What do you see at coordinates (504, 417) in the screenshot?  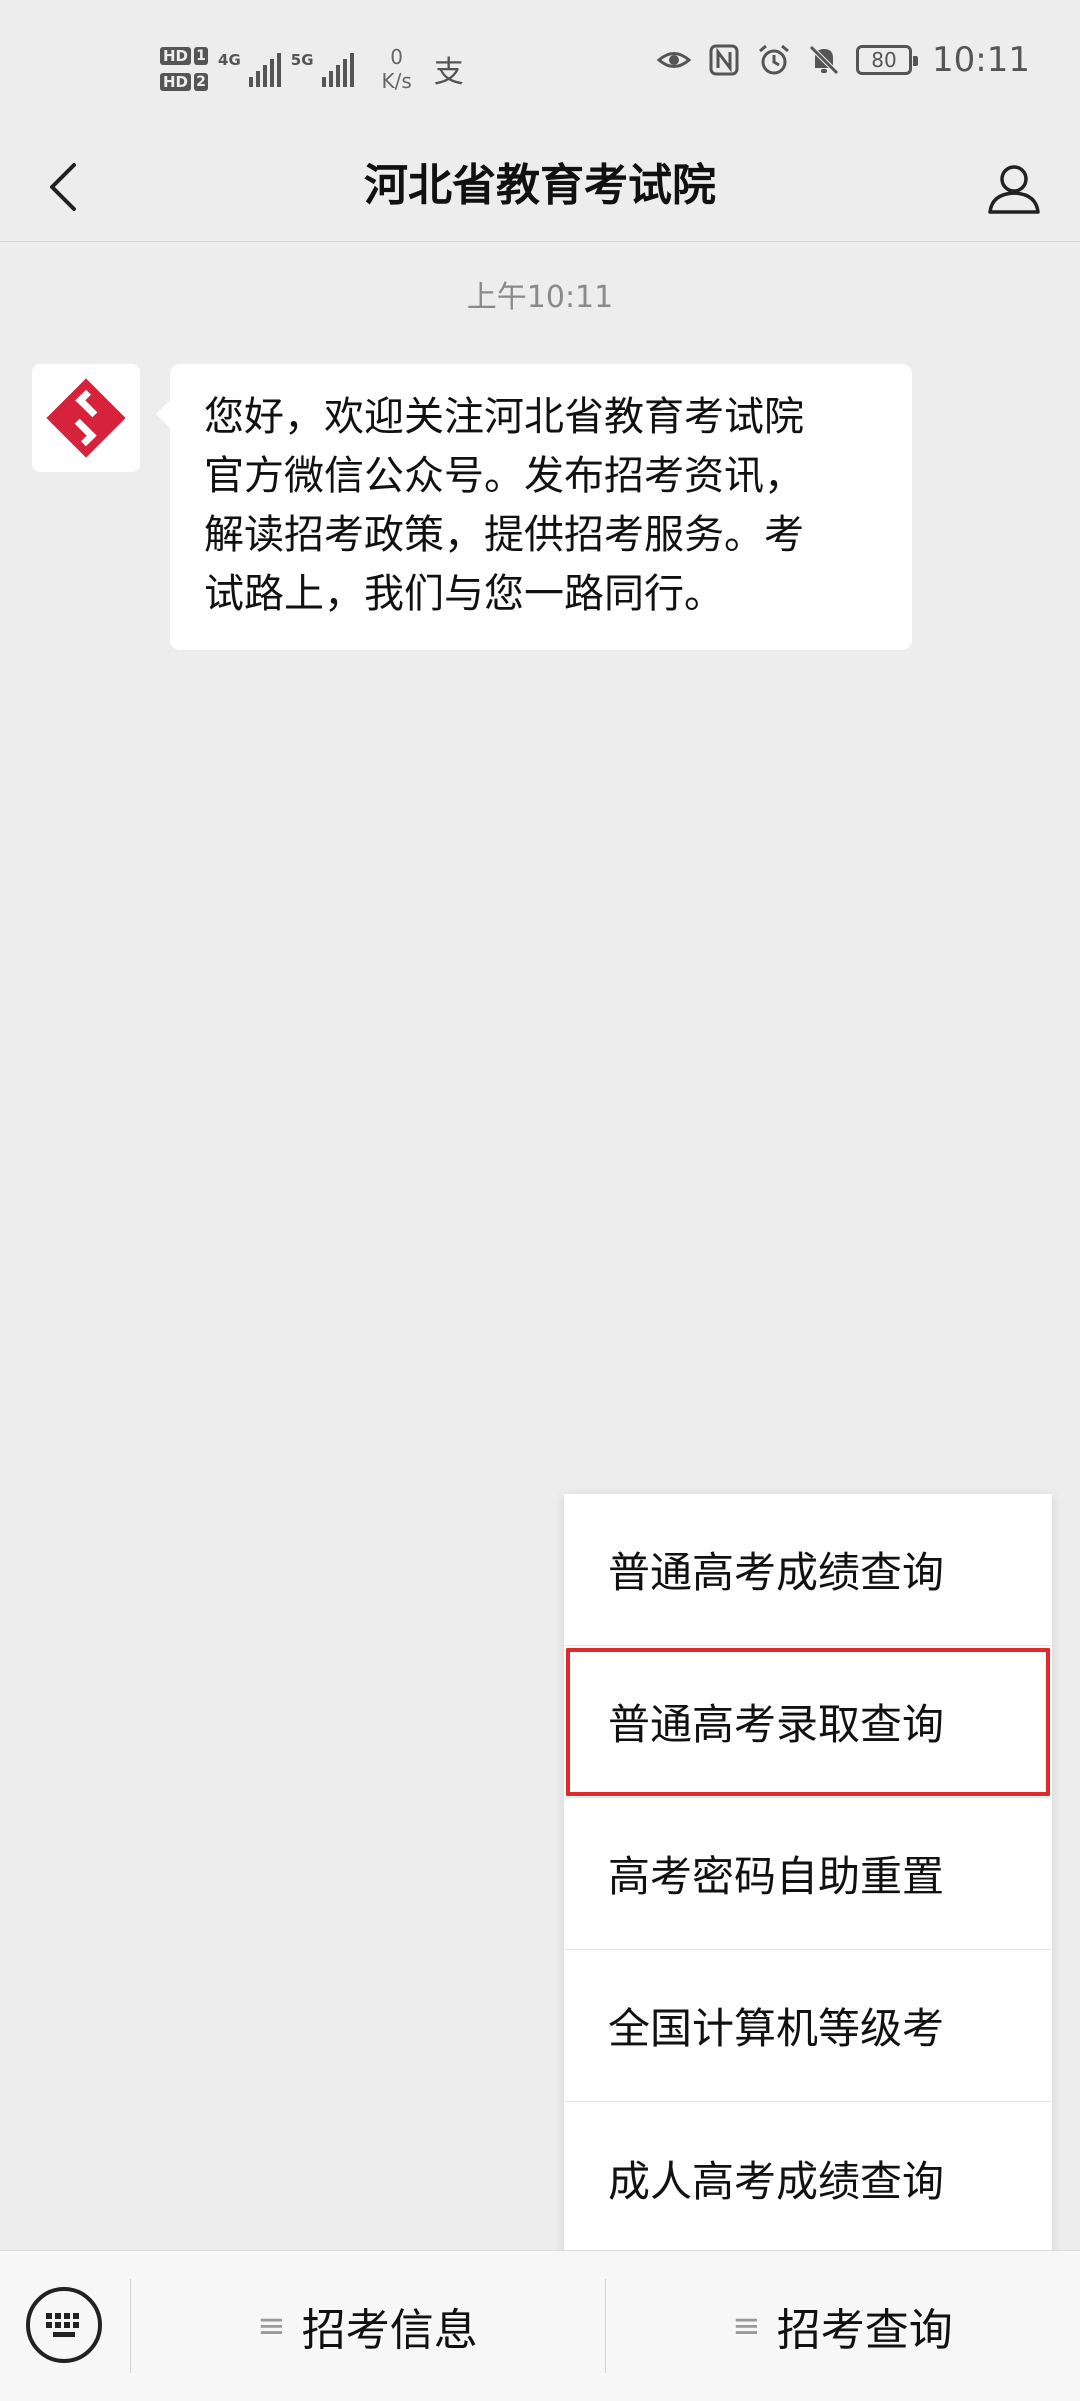 I see `message-line: 您好，欢迎关注河北省教育考试院` at bounding box center [504, 417].